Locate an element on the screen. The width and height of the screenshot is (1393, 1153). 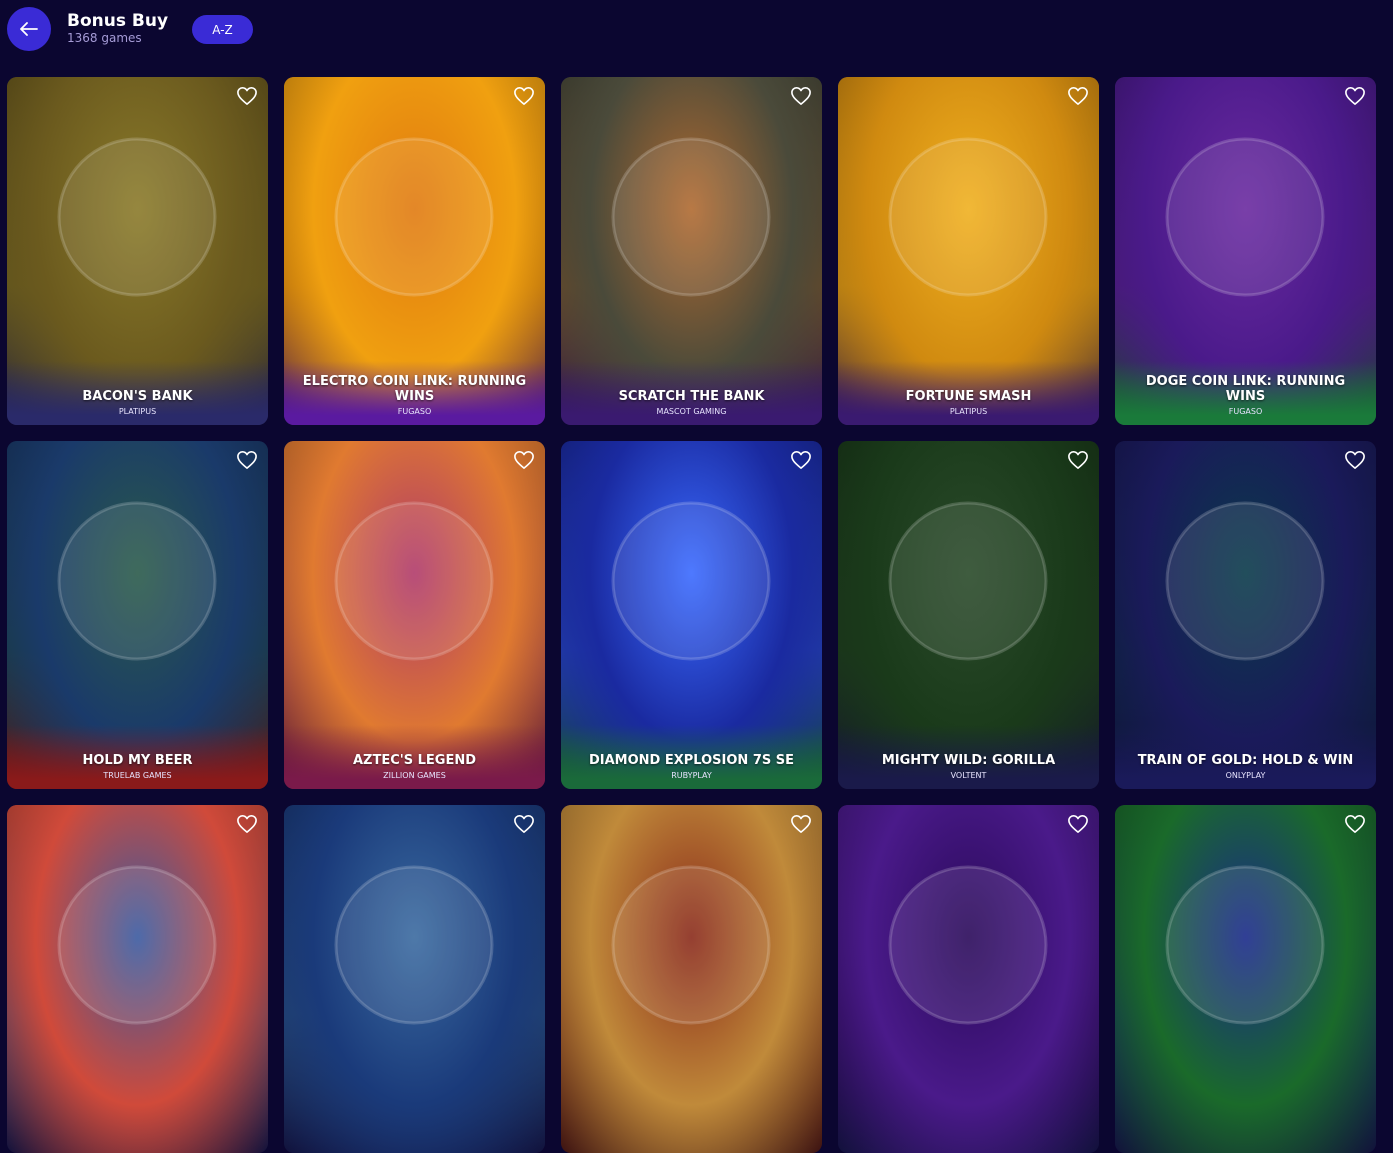
back-button is located at coordinates (29, 29).